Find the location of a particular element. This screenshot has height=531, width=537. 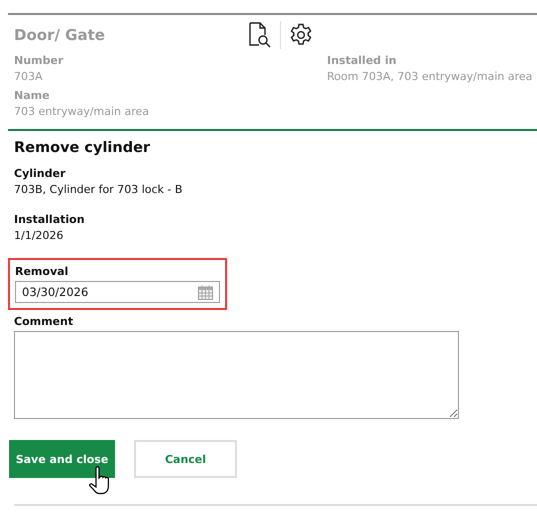

field-label: Comment is located at coordinates (44, 322).